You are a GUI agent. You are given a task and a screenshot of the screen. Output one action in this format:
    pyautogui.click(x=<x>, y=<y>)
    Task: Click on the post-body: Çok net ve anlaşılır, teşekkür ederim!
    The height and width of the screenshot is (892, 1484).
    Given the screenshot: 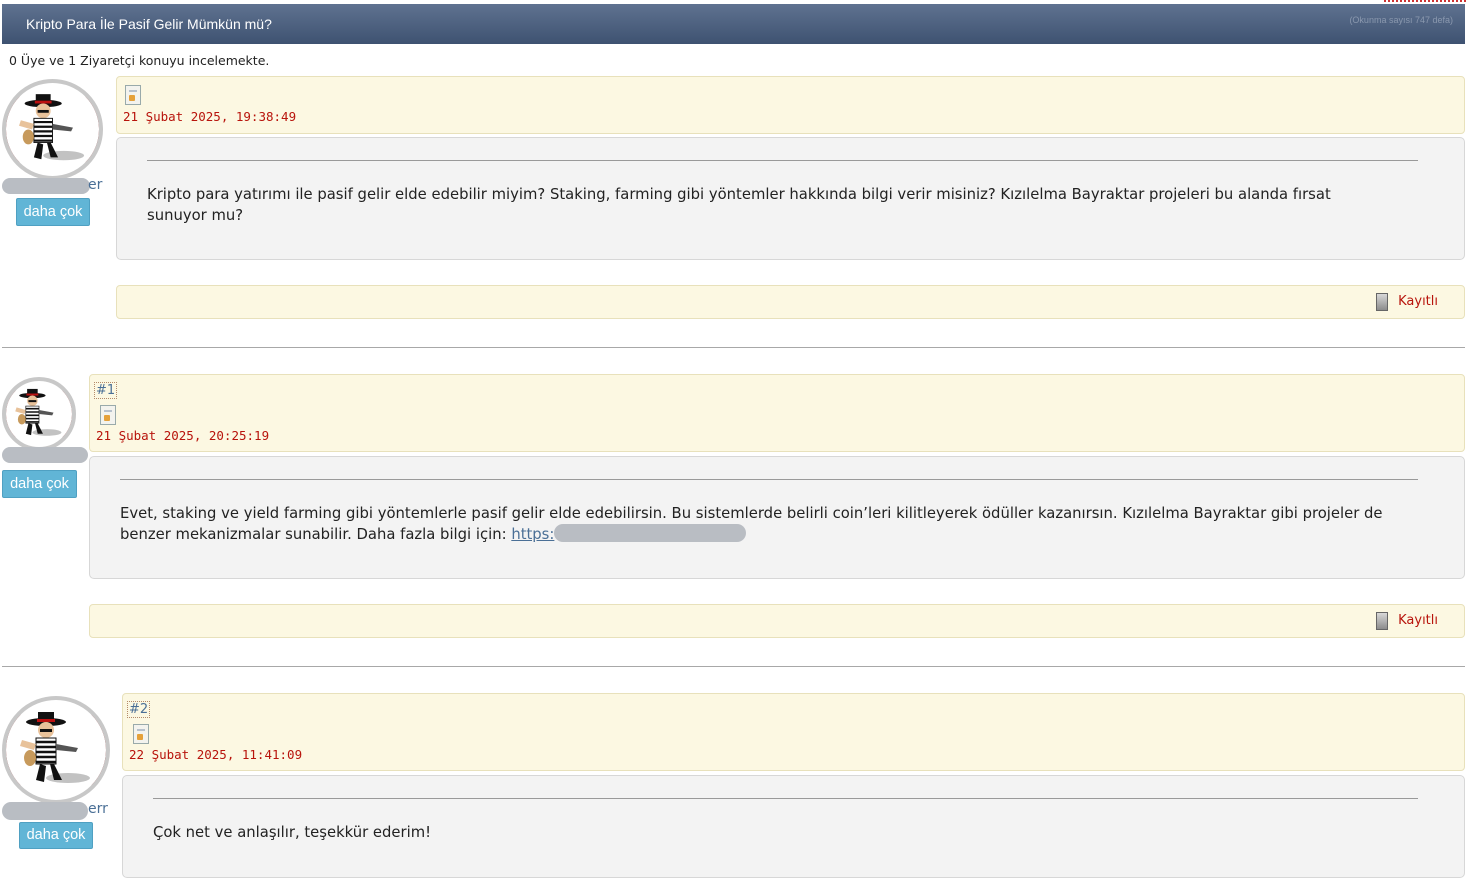 What is the action you would take?
    pyautogui.click(x=793, y=826)
    